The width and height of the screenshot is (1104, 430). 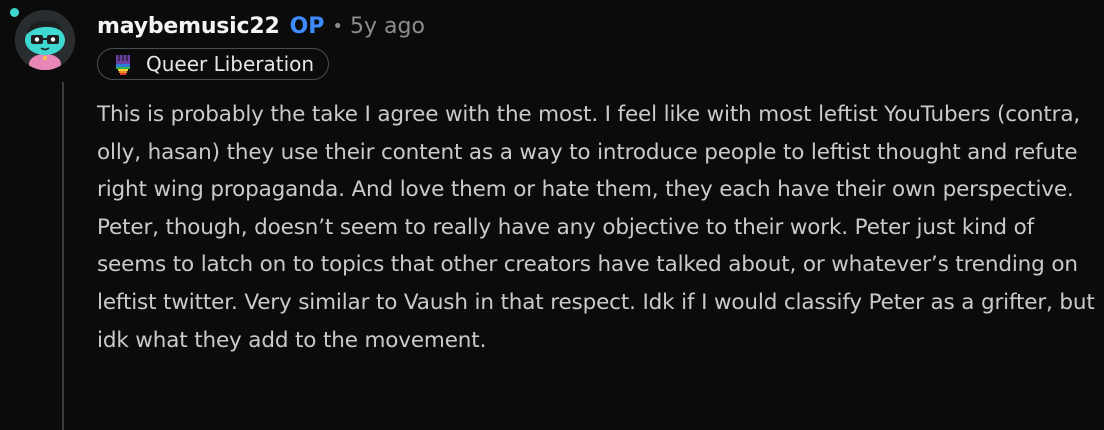 What do you see at coordinates (230, 64) in the screenshot?
I see `flair-label: Queer Liberation` at bounding box center [230, 64].